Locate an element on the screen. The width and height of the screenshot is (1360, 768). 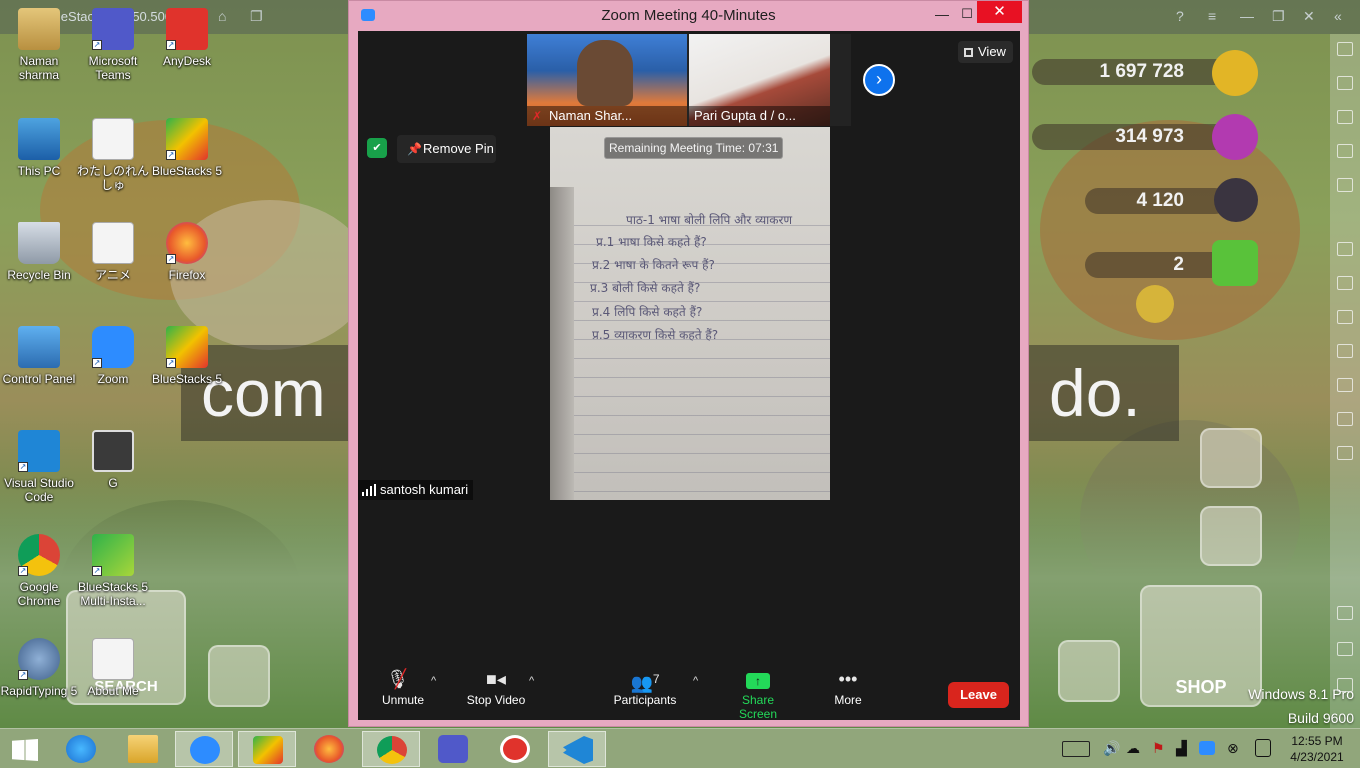
teams-icon is located at coordinates (453, 749).